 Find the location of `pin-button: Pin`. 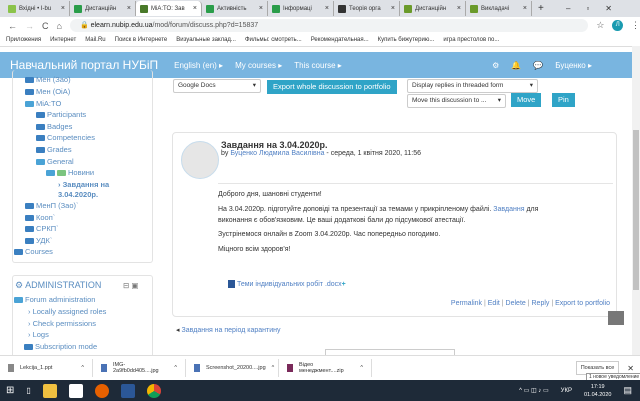

pin-button: Pin is located at coordinates (563, 100).